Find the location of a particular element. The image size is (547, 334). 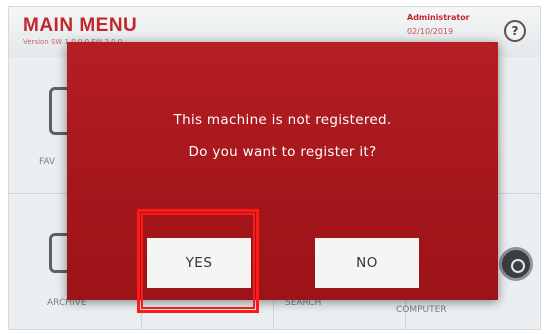

dialog-message: This machine is not registered. is located at coordinates (282, 120).